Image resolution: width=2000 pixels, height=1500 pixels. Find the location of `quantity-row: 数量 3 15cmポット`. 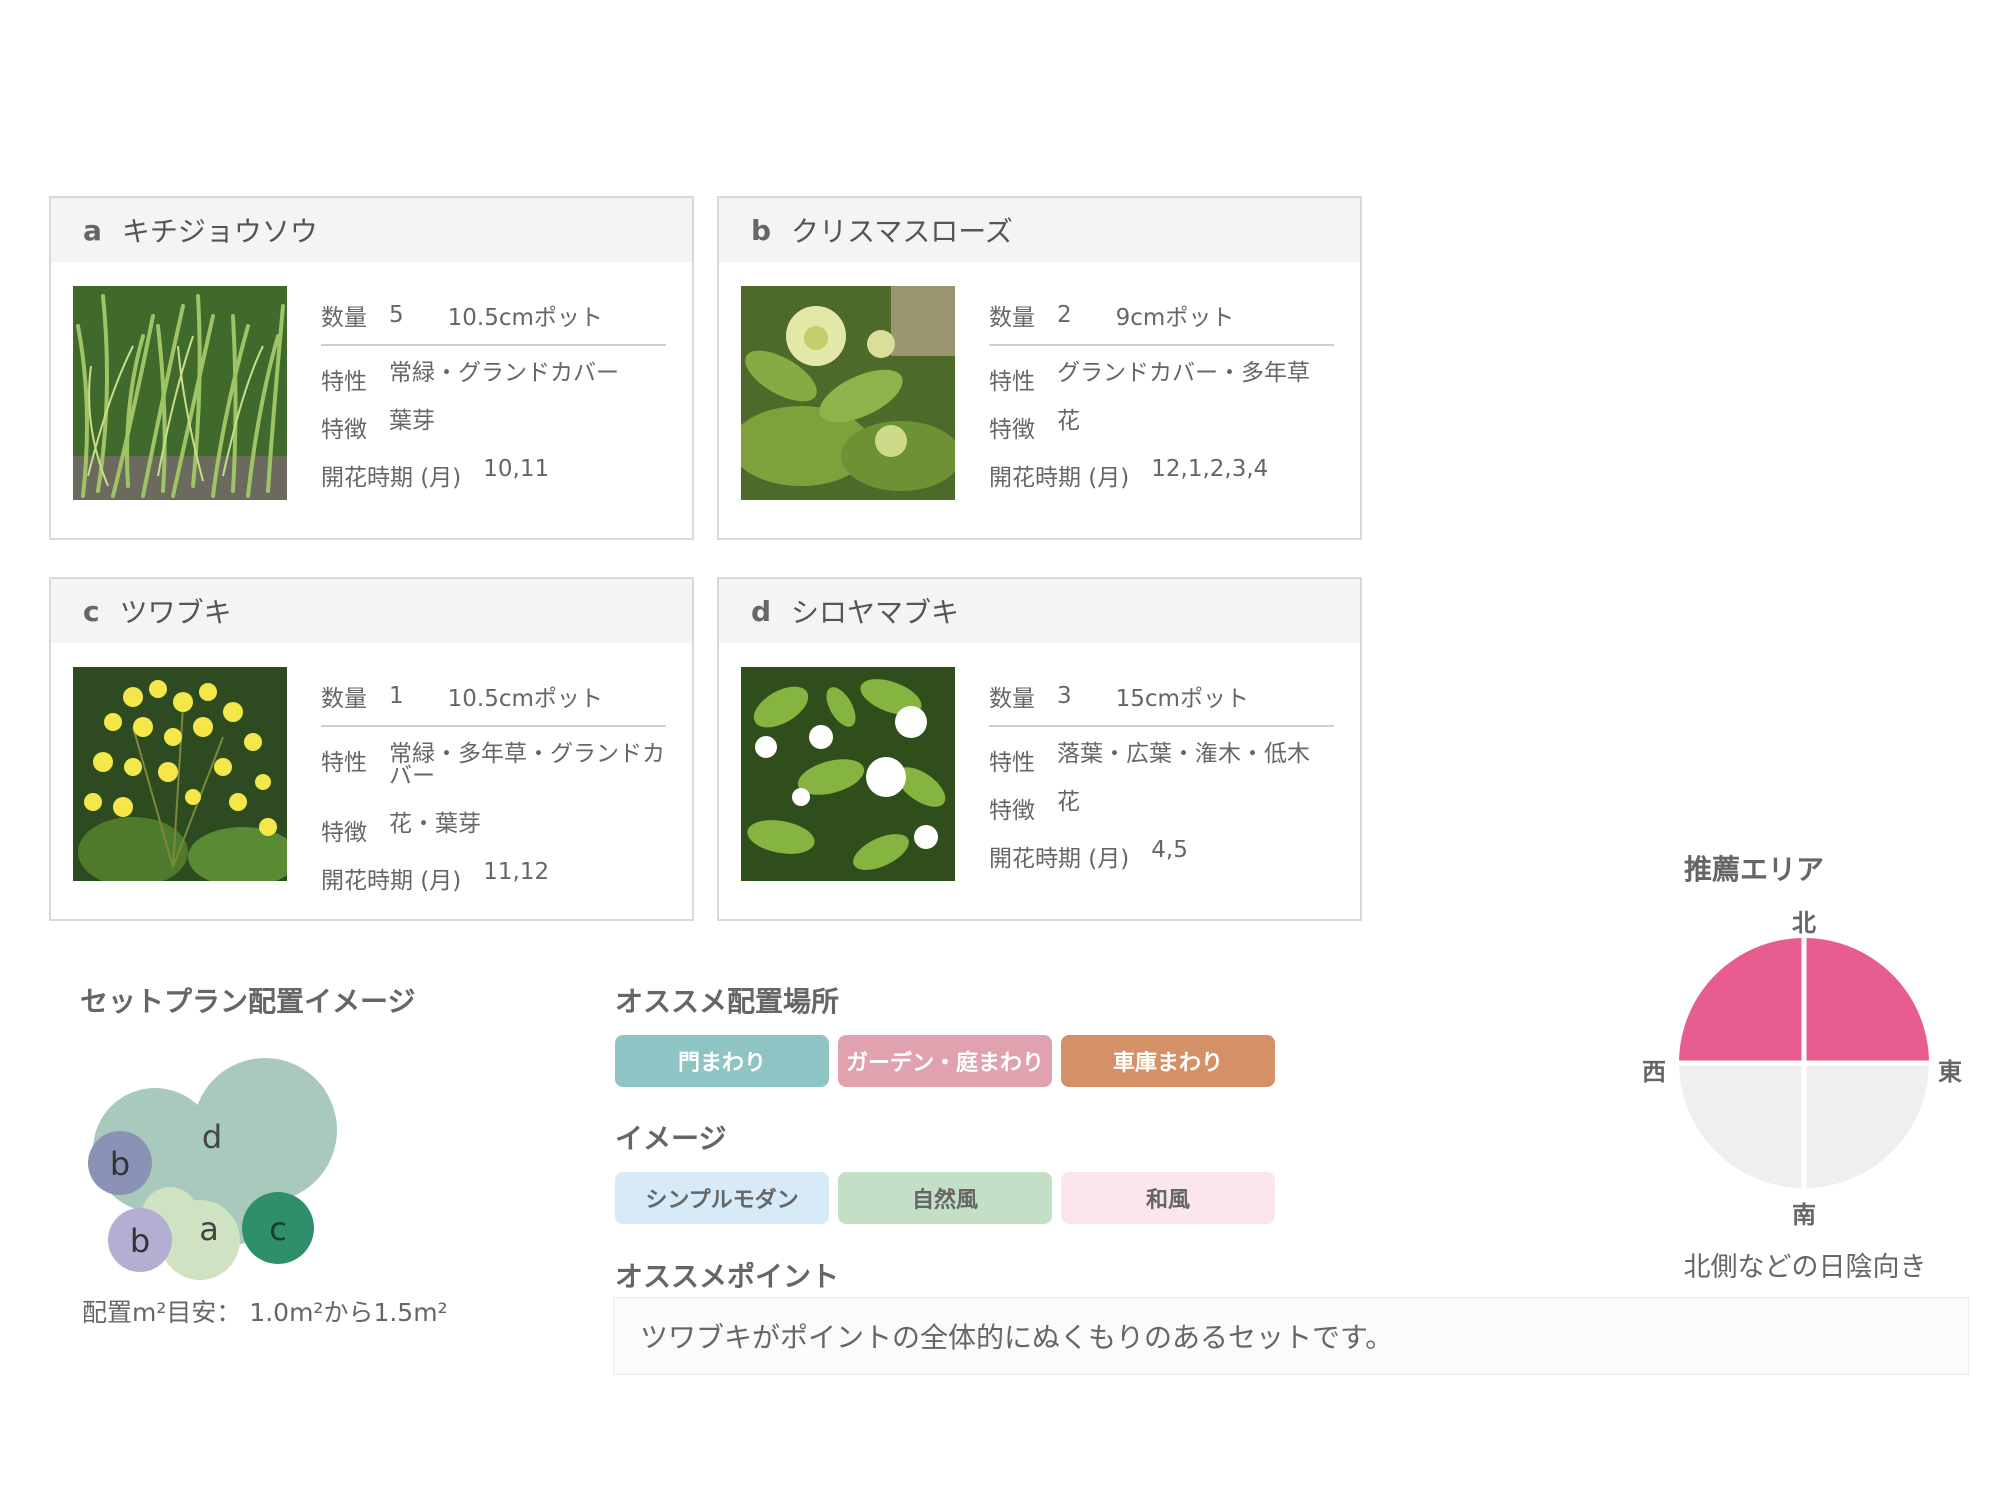

quantity-row: 数量 3 15cmポット is located at coordinates (1161, 697).